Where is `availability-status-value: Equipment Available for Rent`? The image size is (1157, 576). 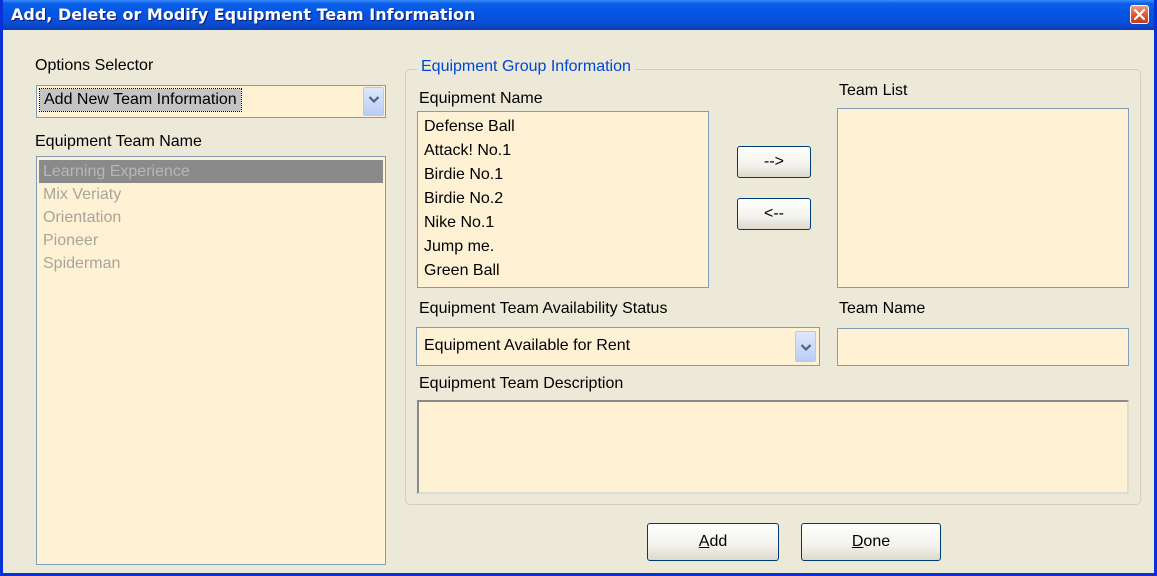
availability-status-value: Equipment Available for Rent is located at coordinates (527, 345).